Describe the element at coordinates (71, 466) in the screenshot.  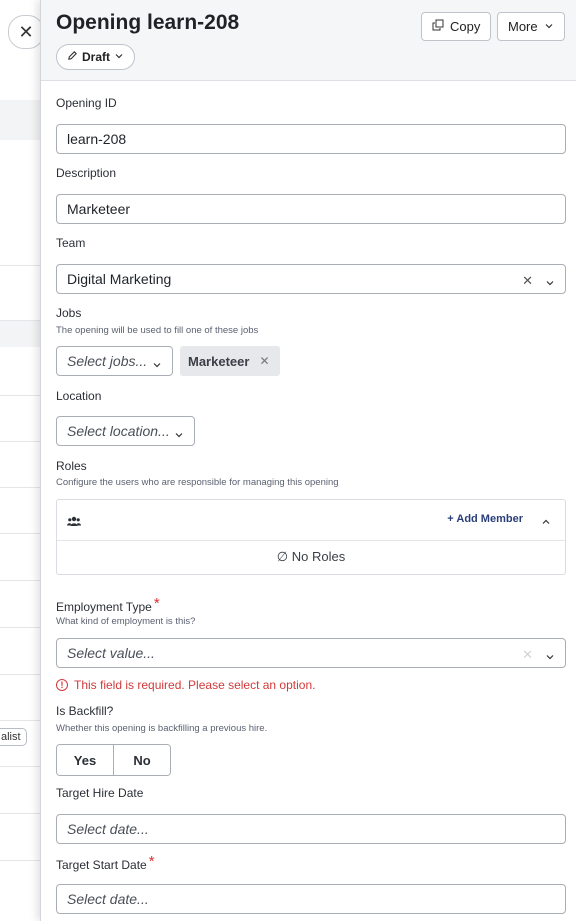
I see `roles-label: Roles` at that location.